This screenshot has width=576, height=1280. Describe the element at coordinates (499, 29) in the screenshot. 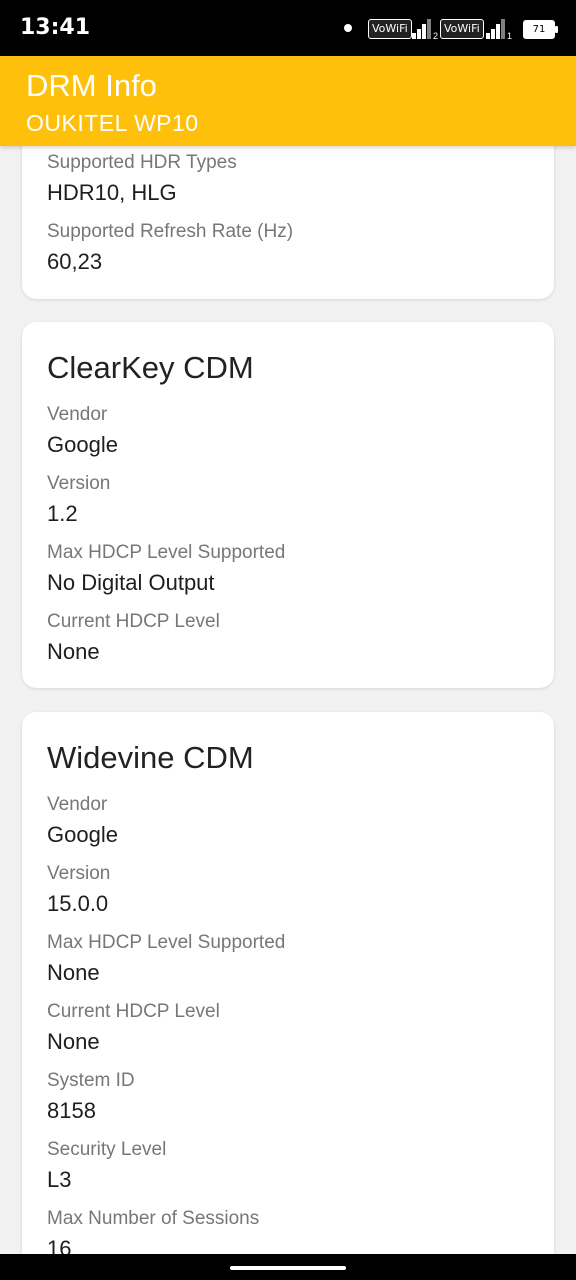

I see `signal-strength-icon: 1` at that location.